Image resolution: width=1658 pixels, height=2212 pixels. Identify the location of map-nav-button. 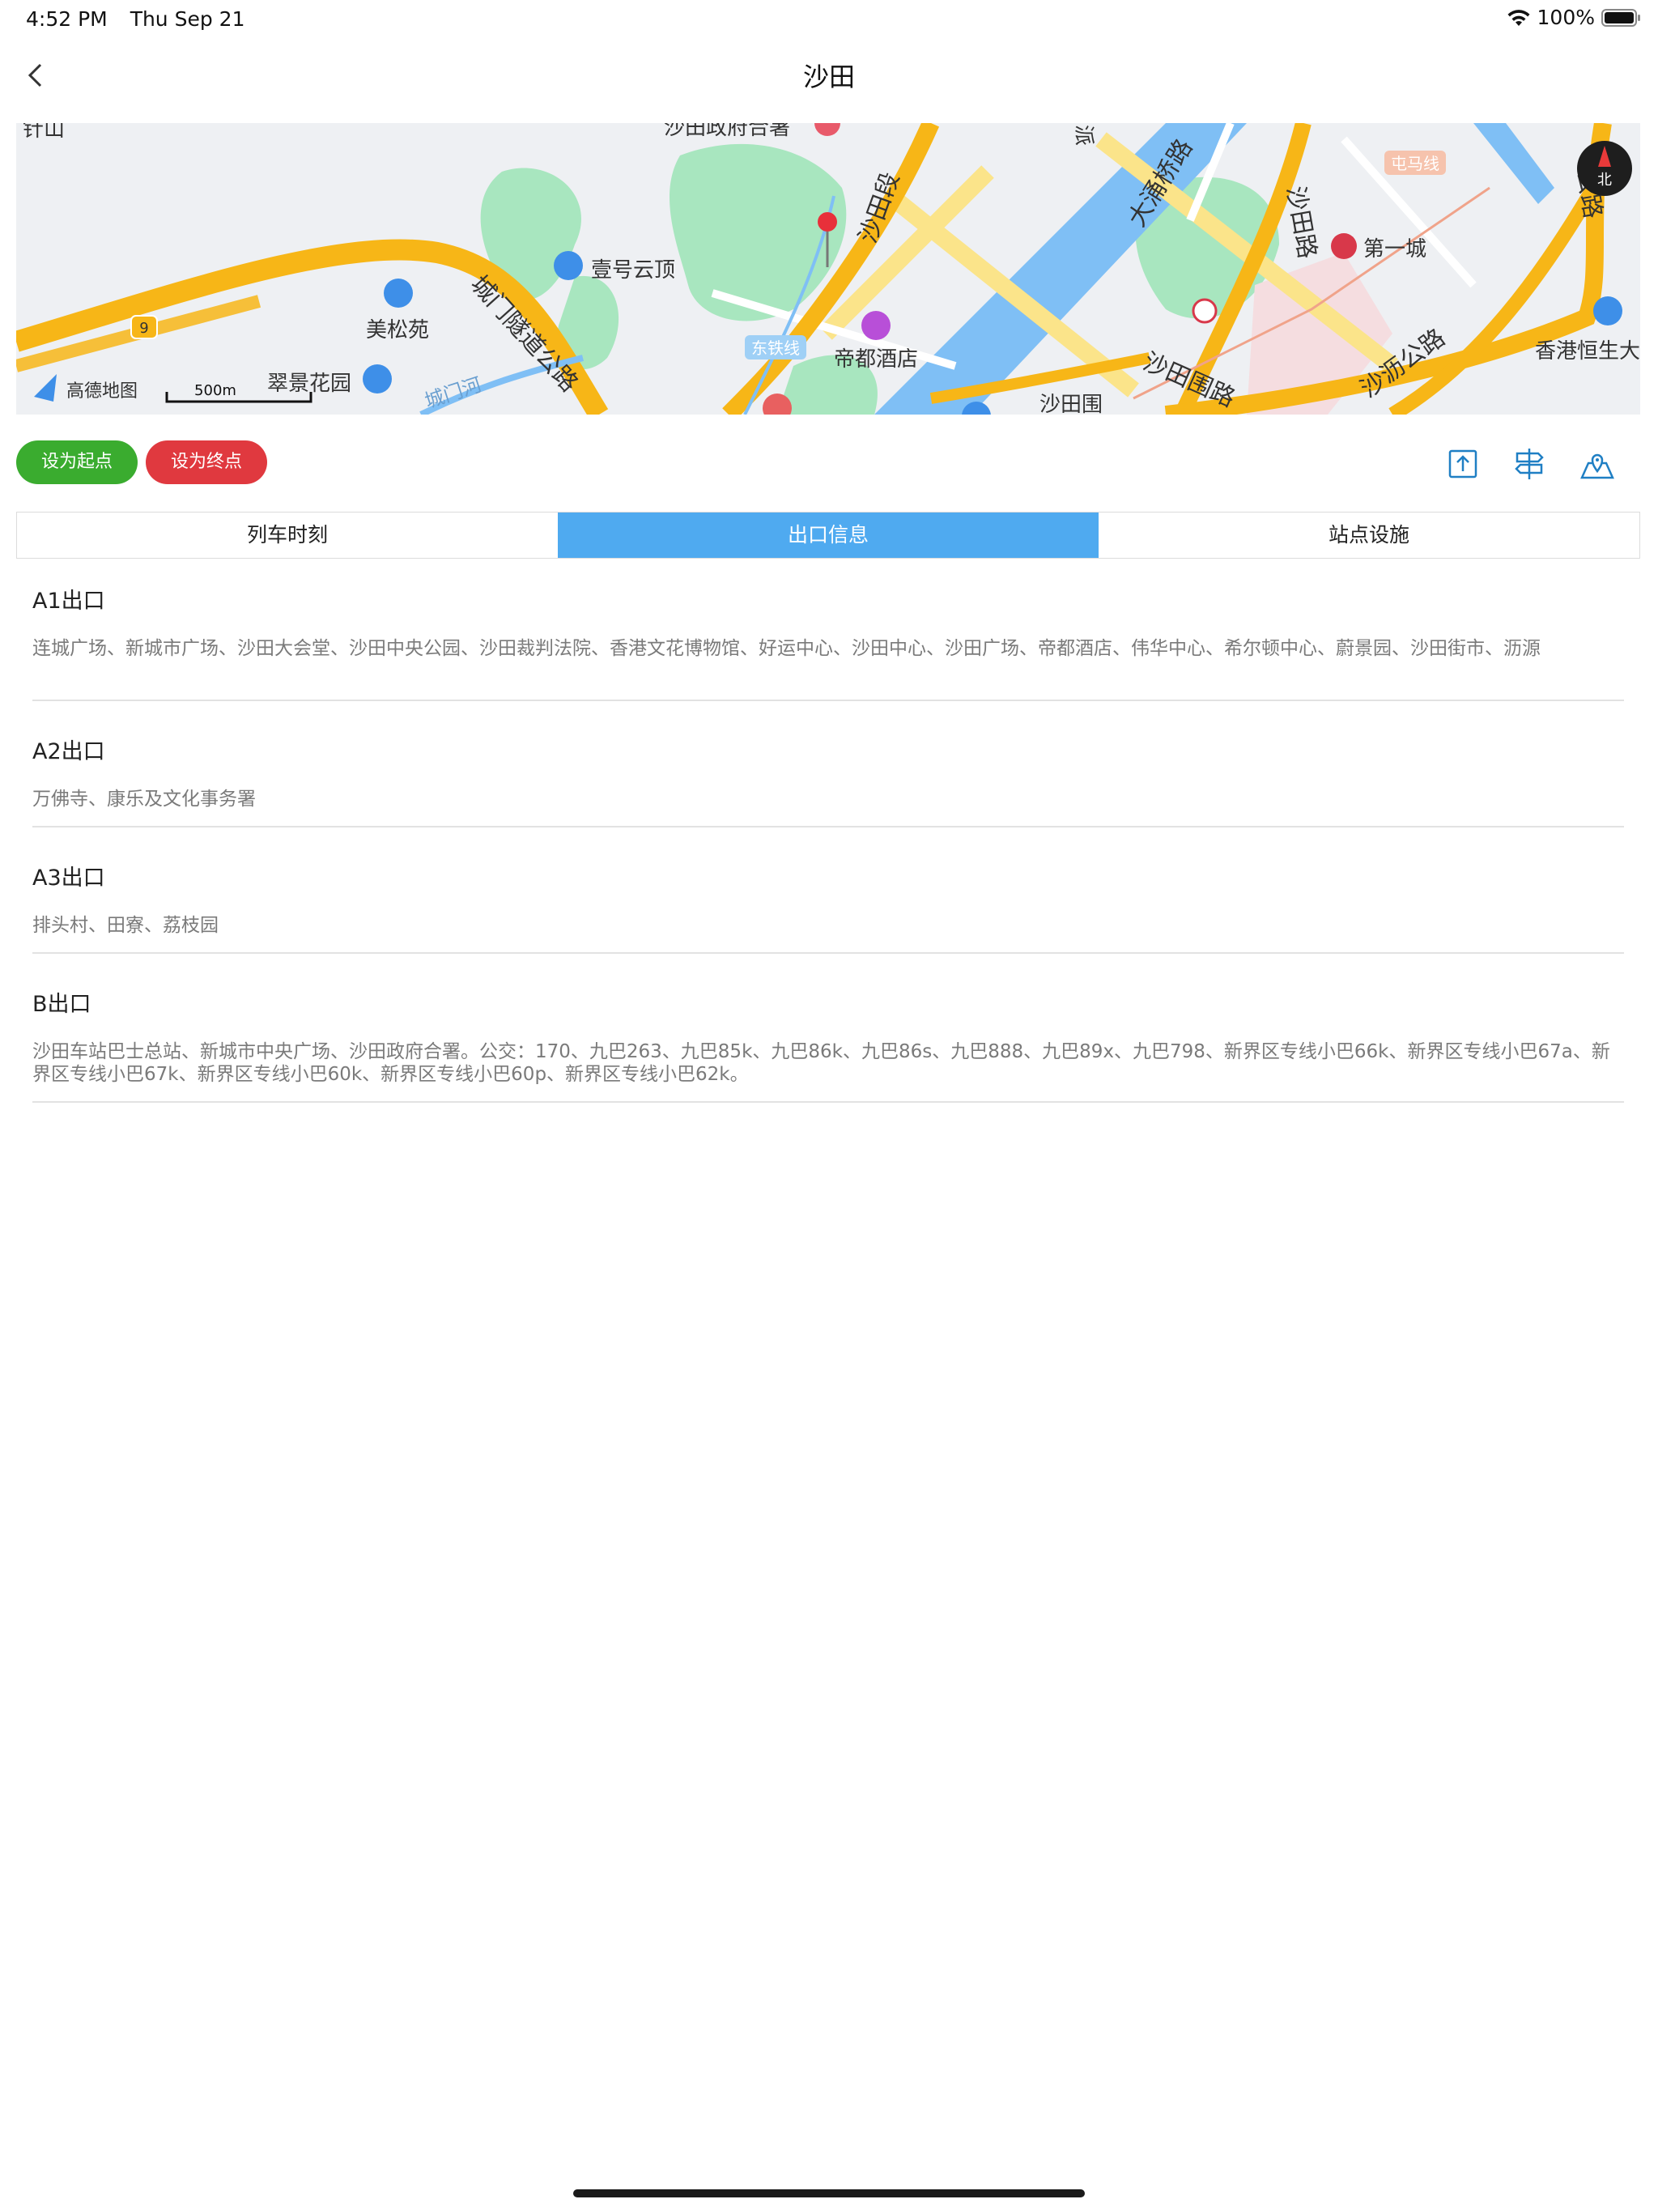
(1597, 464).